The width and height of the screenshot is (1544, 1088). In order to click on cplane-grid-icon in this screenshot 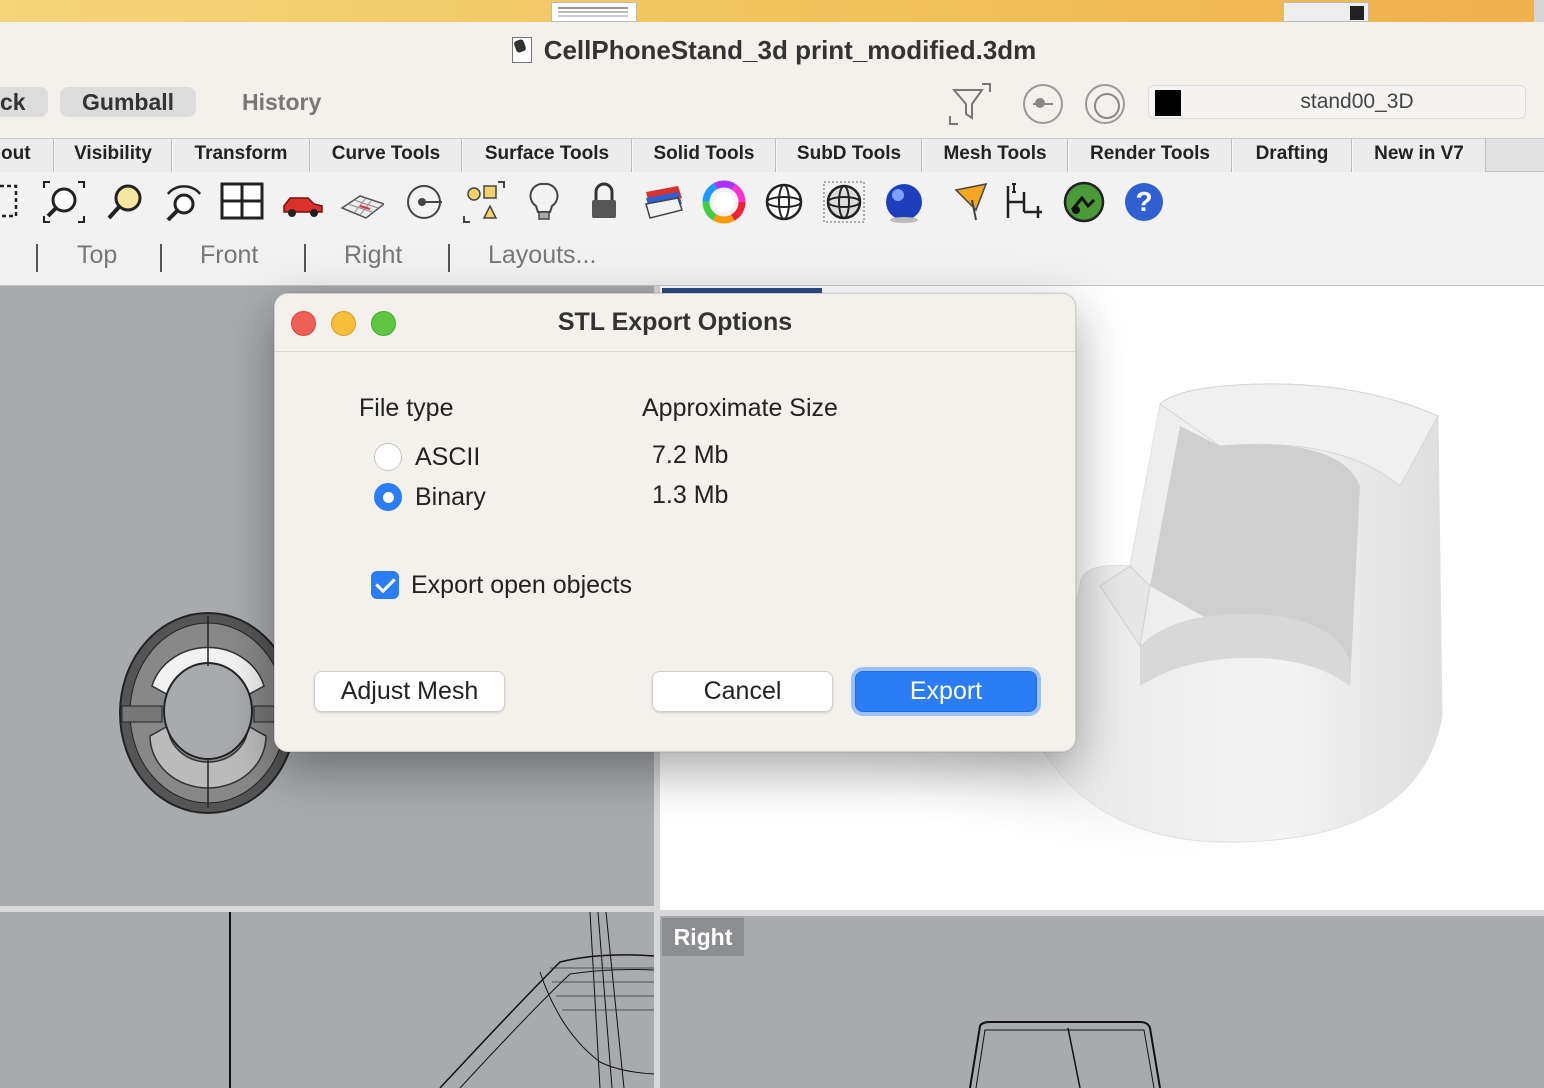, I will do `click(362, 202)`.